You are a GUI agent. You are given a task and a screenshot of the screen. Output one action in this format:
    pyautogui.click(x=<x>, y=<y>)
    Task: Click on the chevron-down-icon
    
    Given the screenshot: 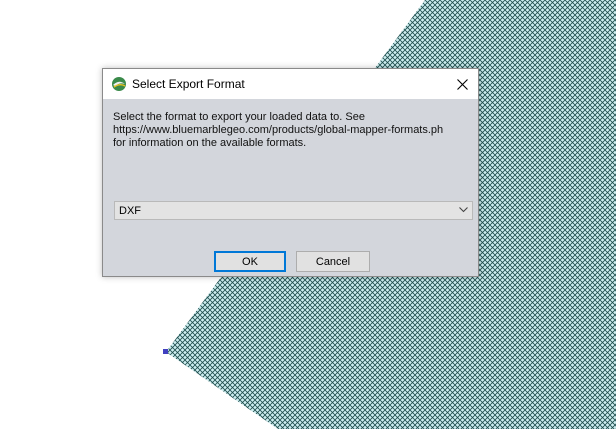 What is the action you would take?
    pyautogui.click(x=463, y=210)
    